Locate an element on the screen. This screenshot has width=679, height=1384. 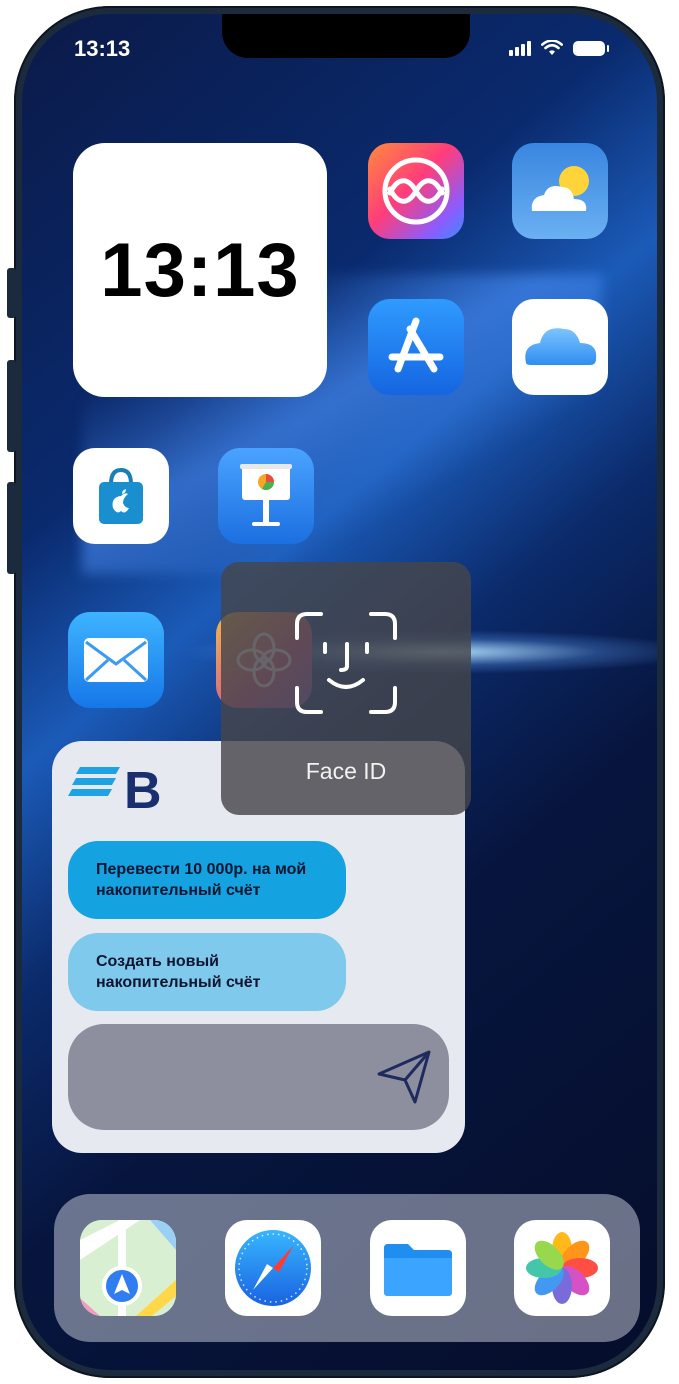
safari-app-icon is located at coordinates (273, 1268).